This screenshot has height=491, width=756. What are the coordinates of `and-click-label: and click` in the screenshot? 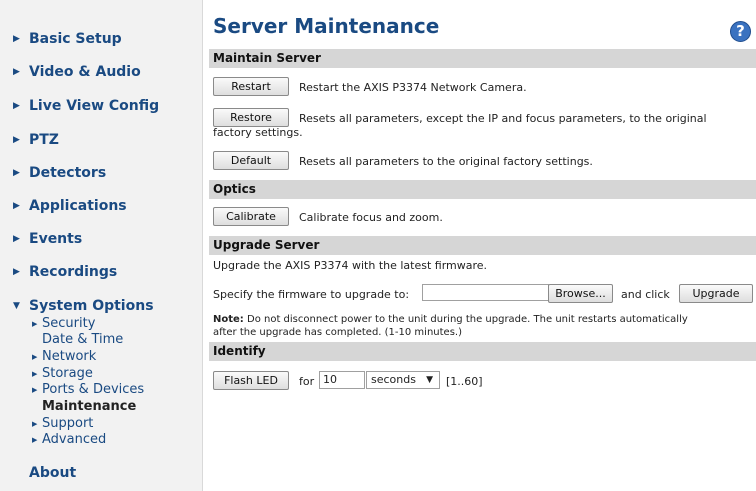 It's located at (645, 294).